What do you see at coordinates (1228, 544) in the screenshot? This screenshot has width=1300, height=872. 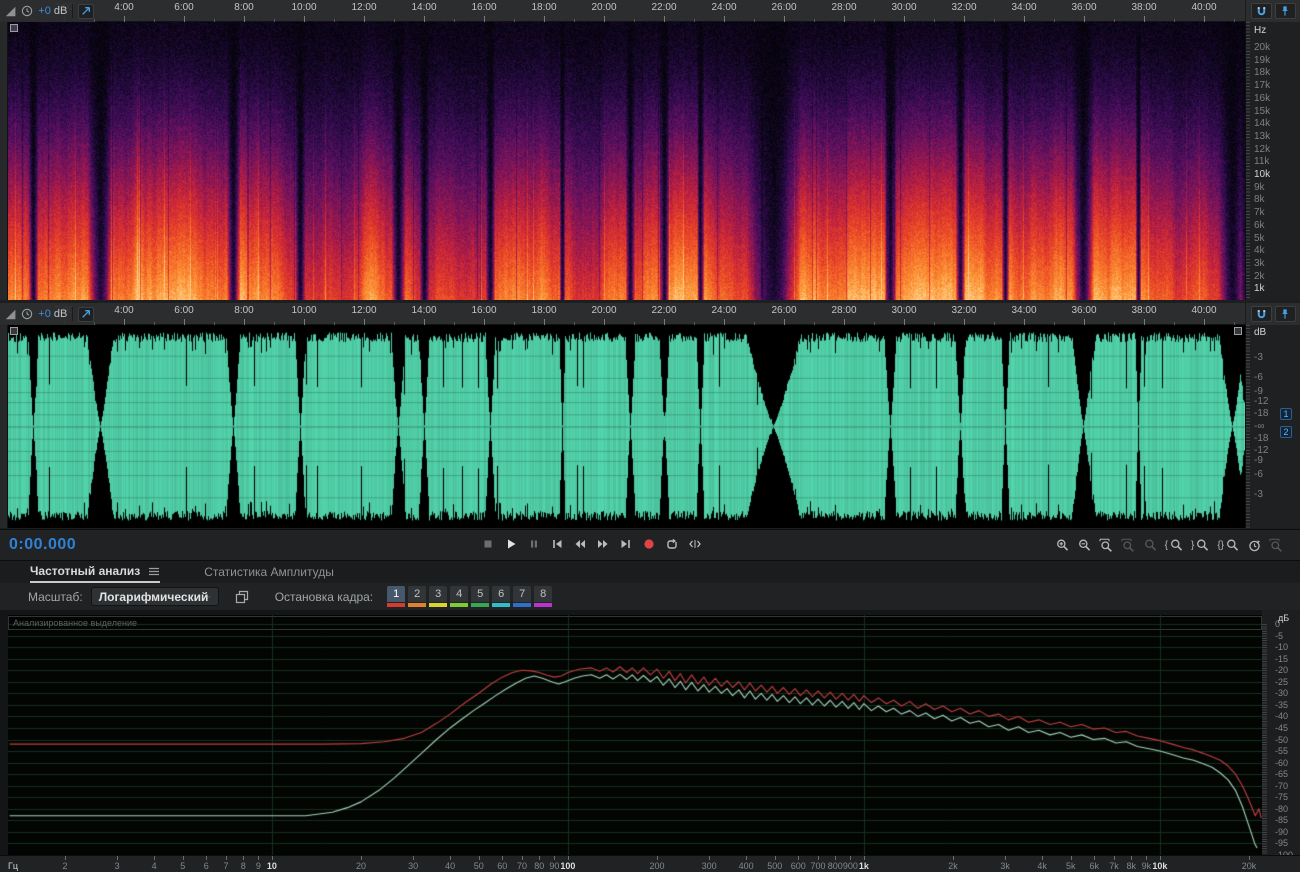 I see `zoom-to-selection-button: {}` at bounding box center [1228, 544].